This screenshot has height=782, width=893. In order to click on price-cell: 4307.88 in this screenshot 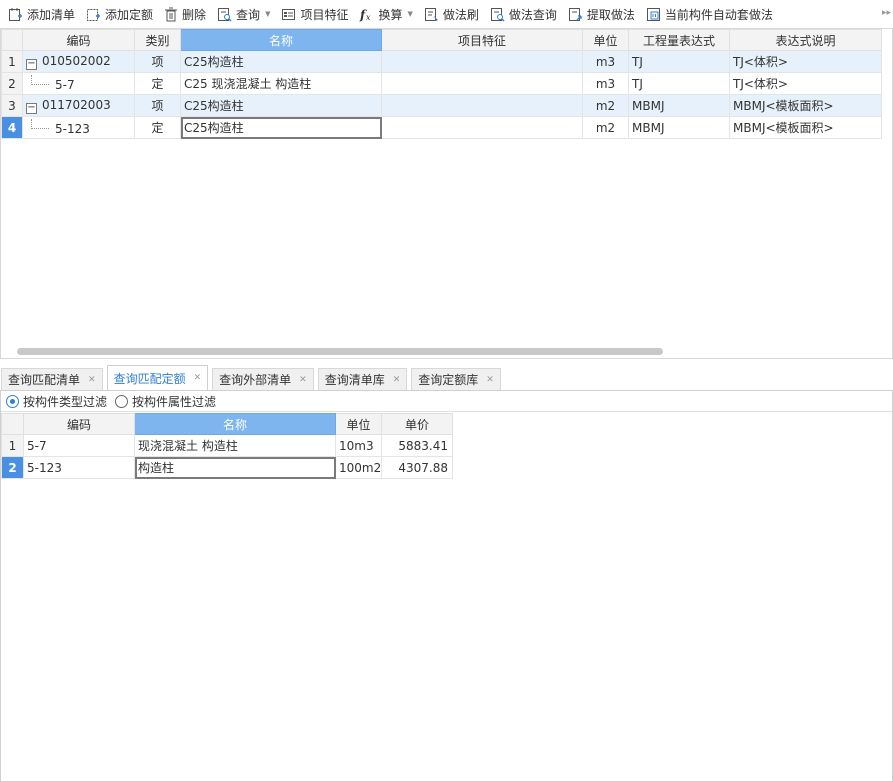, I will do `click(417, 467)`.